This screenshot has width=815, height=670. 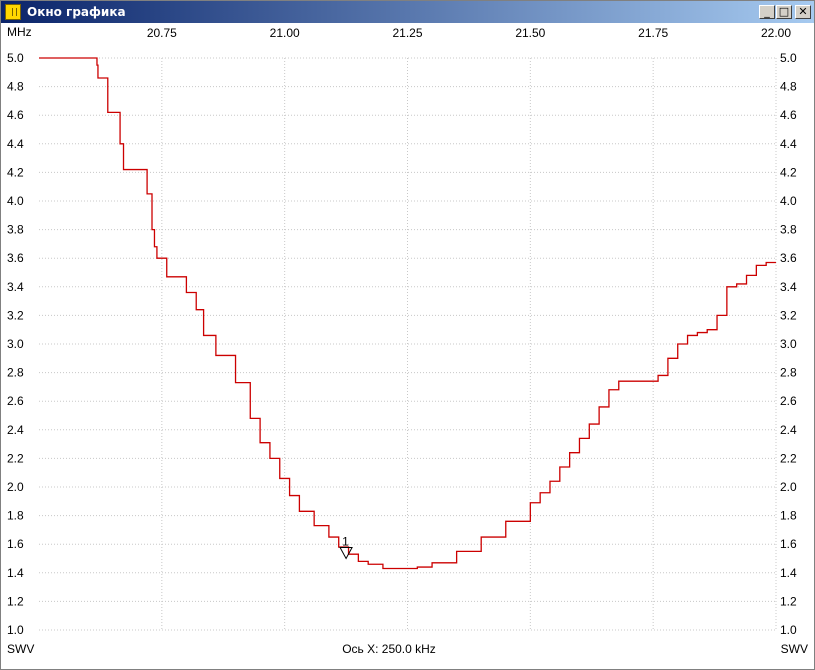 I want to click on y-tick-label-left: 4.6, so click(x=15, y=115).